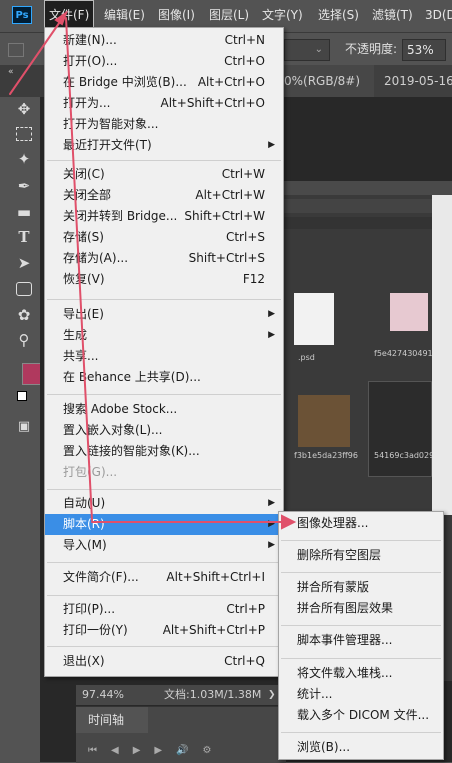 This screenshot has height=763, width=452. What do you see at coordinates (289, 522) in the screenshot?
I see `annotation-arrow-processor-head` at bounding box center [289, 522].